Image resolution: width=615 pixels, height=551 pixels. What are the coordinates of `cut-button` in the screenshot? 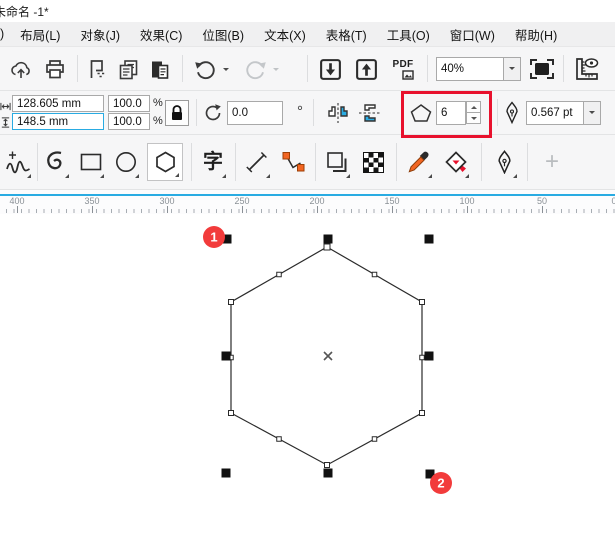 It's located at (97, 69).